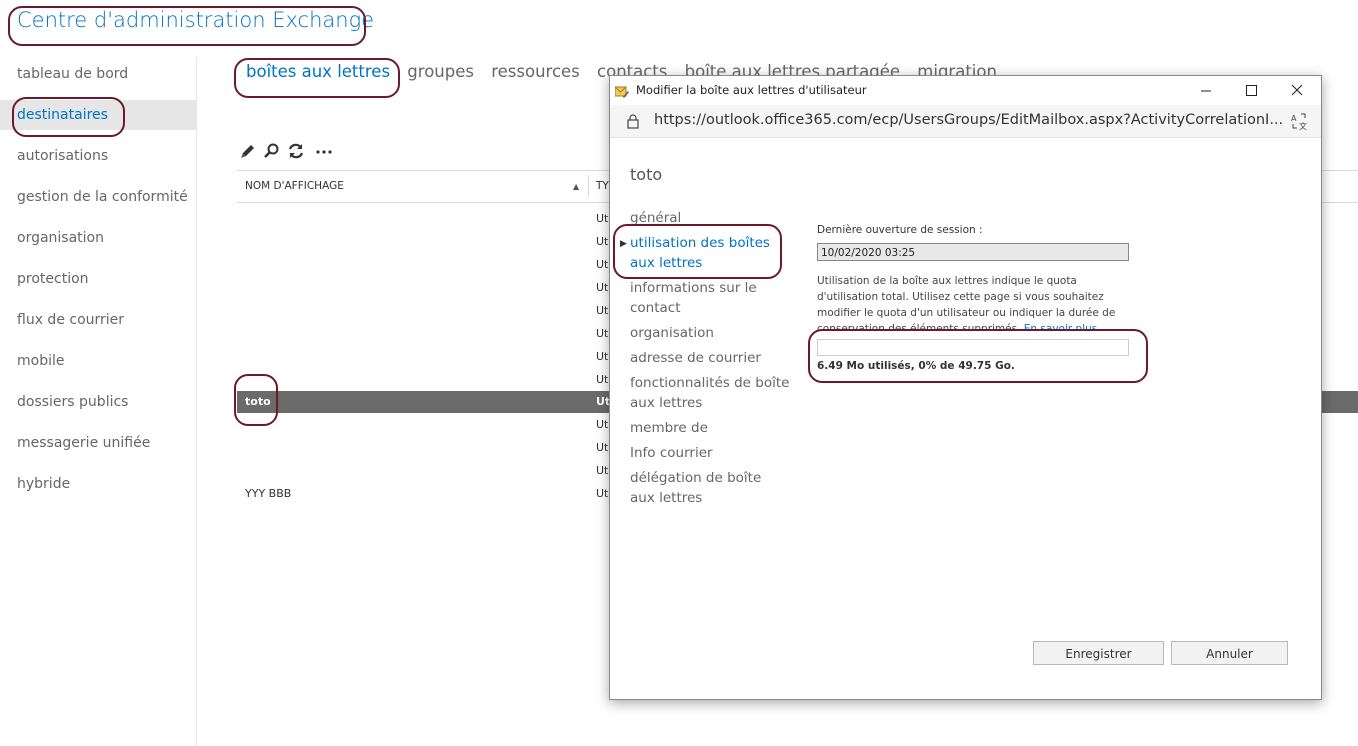 The height and width of the screenshot is (746, 1358). I want to click on app-title: Centre d'administration Exchange, so click(196, 20).